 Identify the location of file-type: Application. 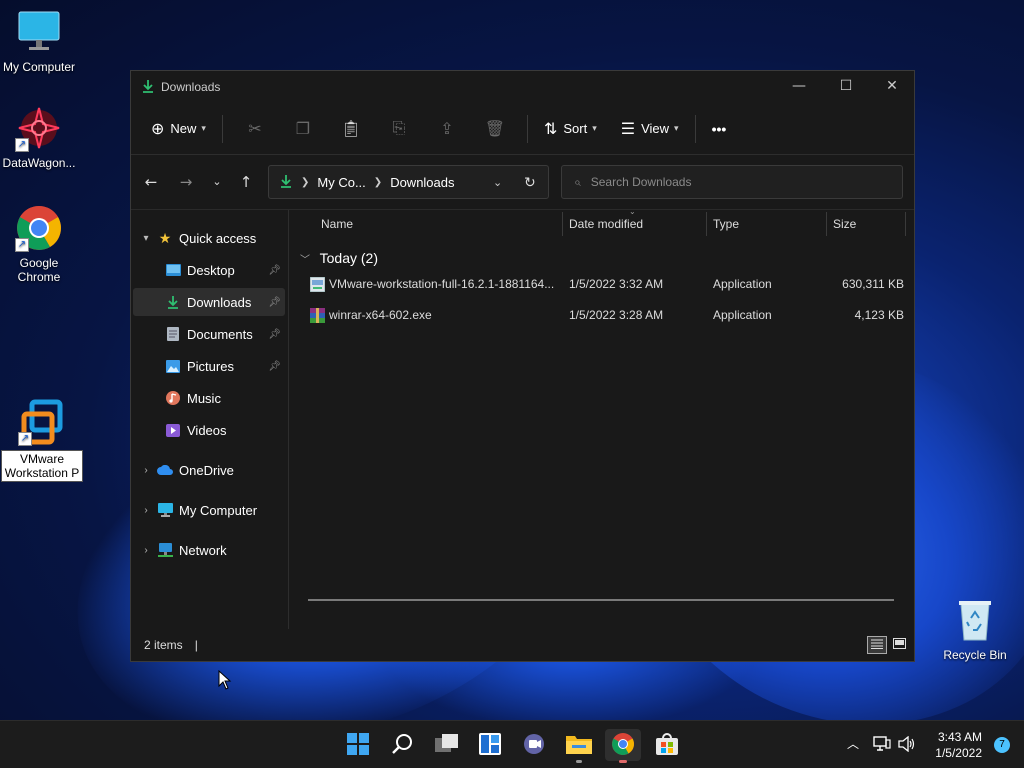
(742, 284).